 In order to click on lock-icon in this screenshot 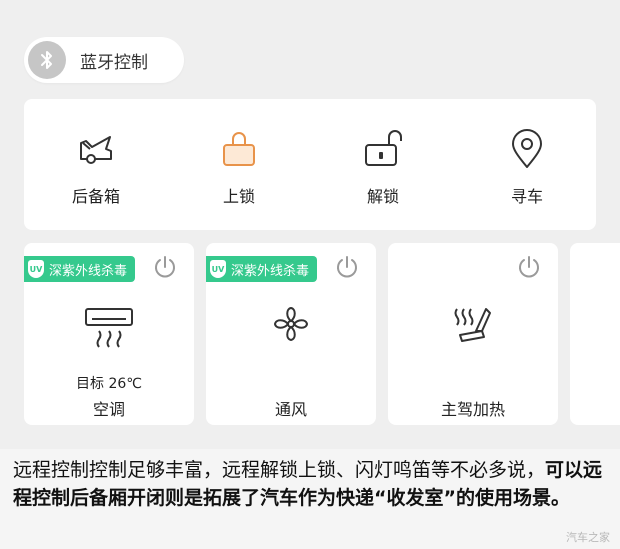, I will do `click(239, 149)`.